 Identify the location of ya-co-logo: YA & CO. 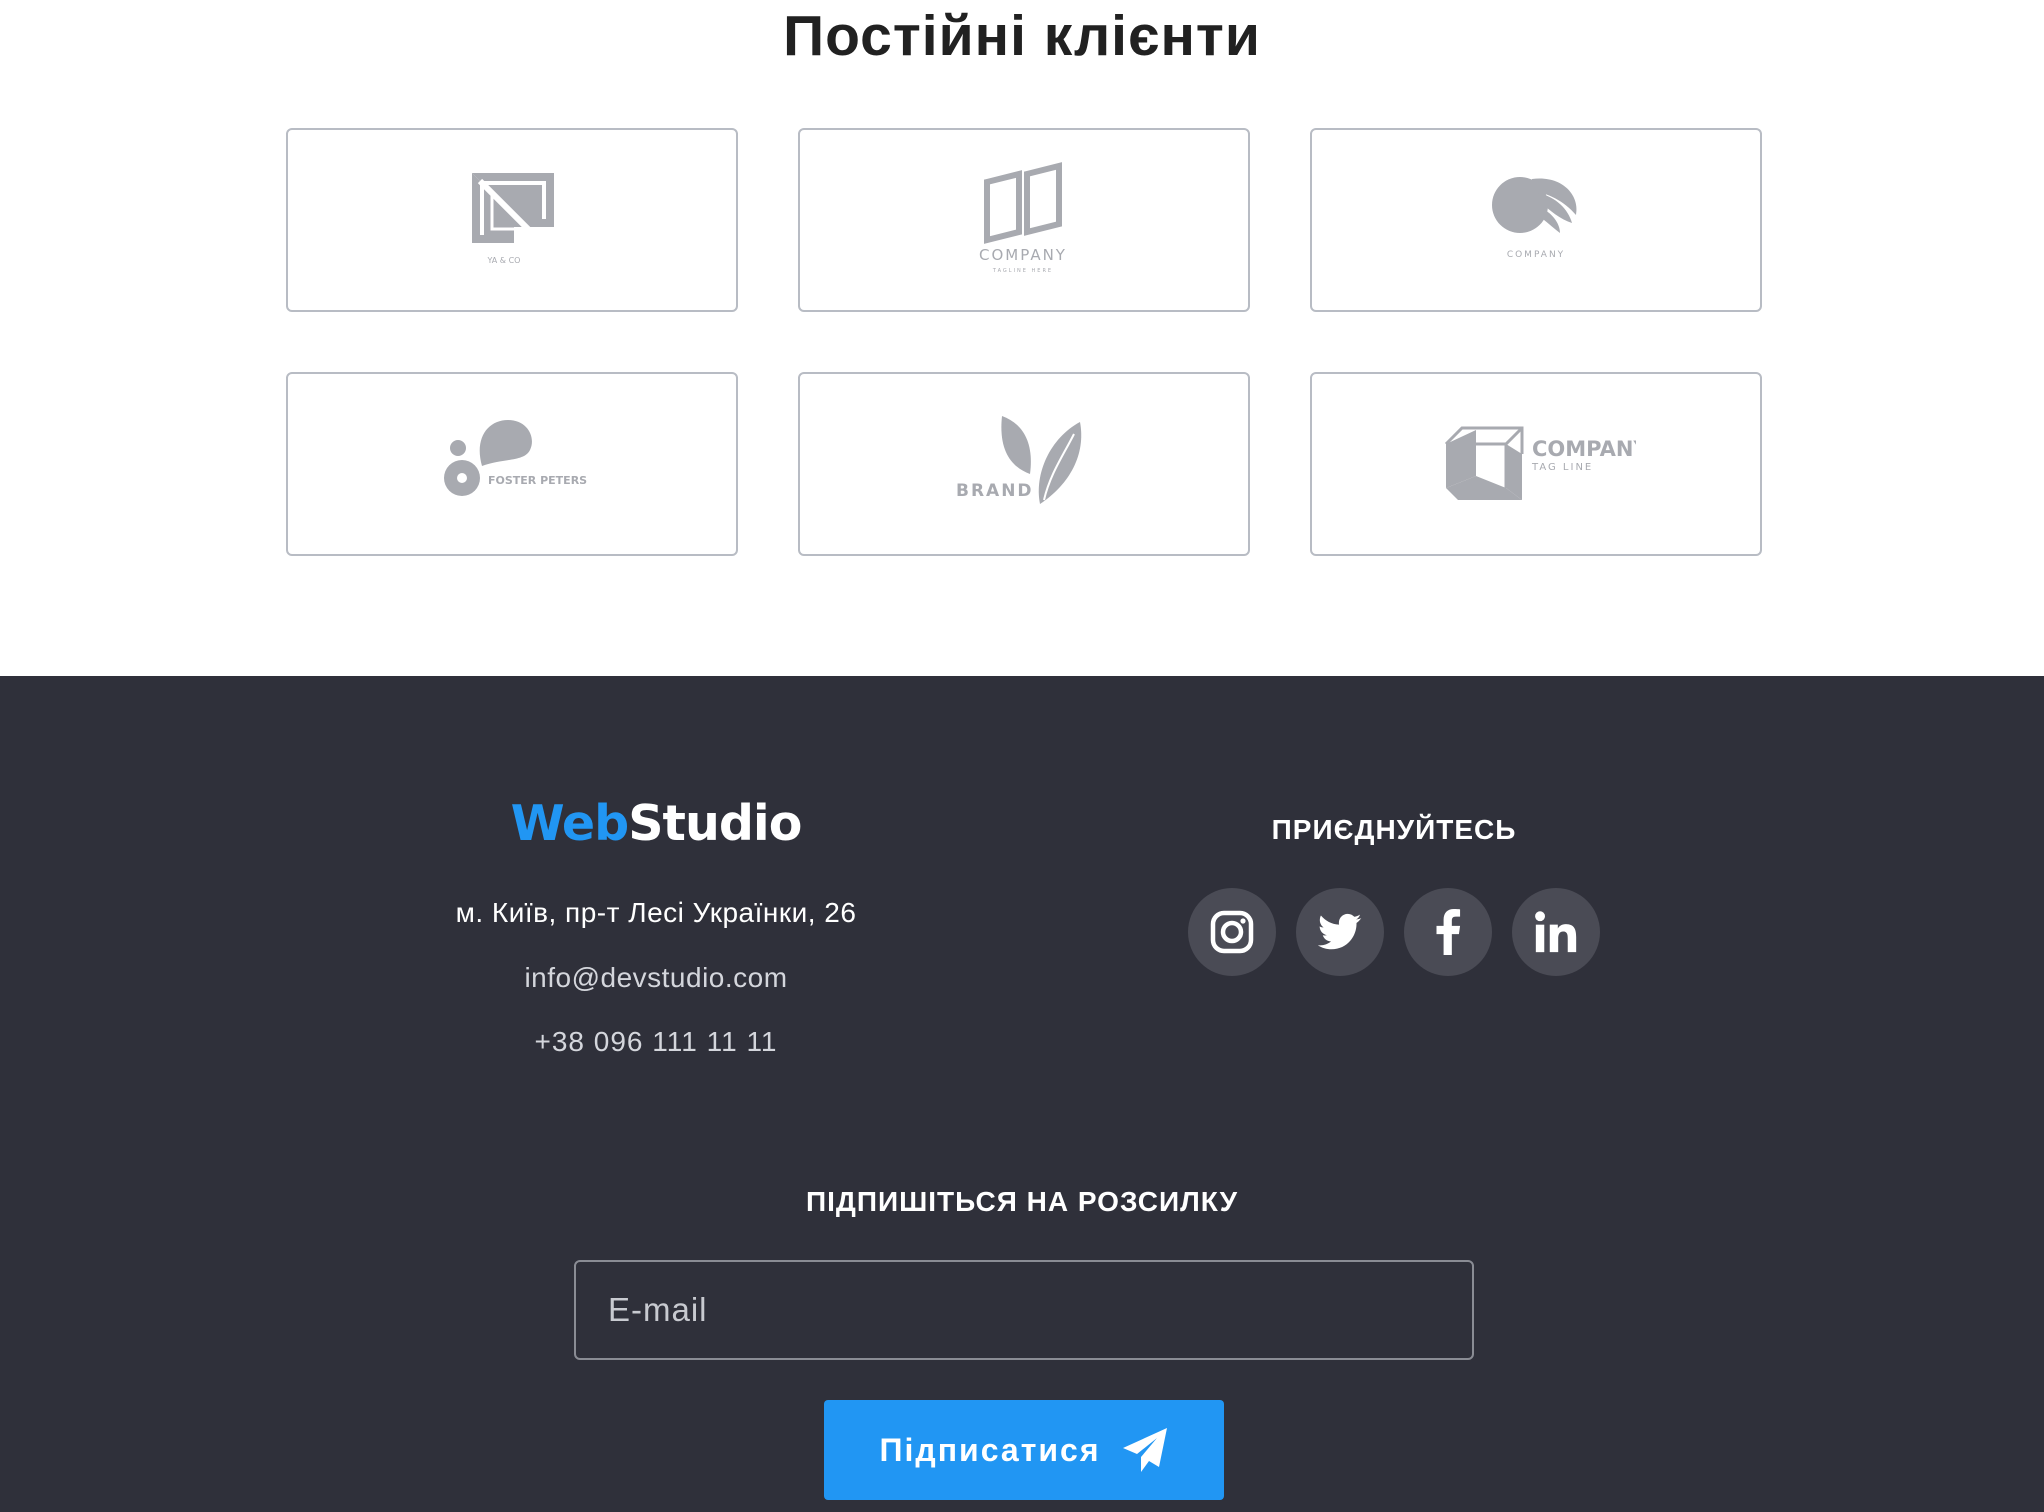
(513, 219).